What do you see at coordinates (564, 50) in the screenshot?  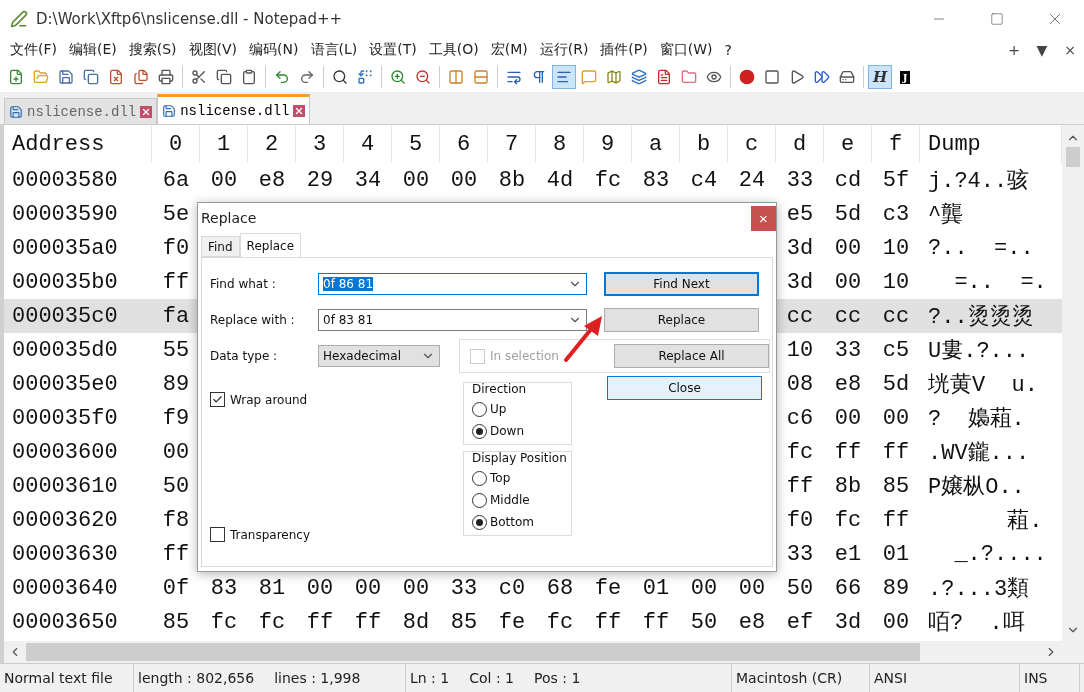 I see `menu-item: 运行(R)` at bounding box center [564, 50].